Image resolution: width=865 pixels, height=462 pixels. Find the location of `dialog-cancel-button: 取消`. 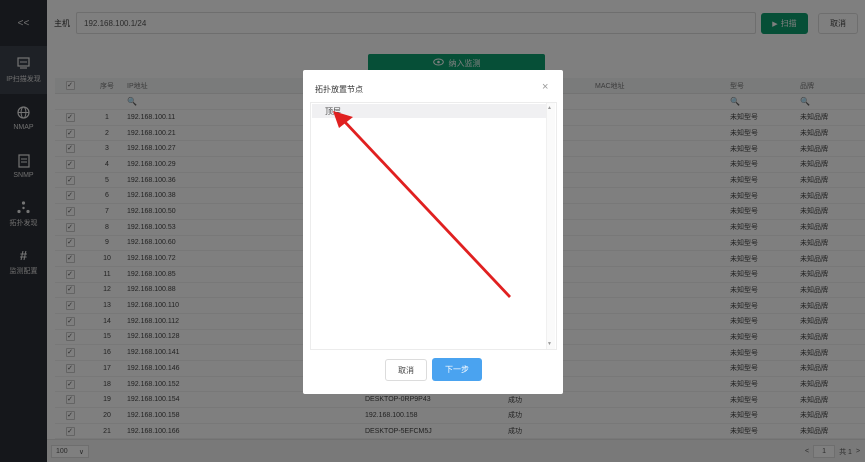

dialog-cancel-button: 取消 is located at coordinates (406, 370).